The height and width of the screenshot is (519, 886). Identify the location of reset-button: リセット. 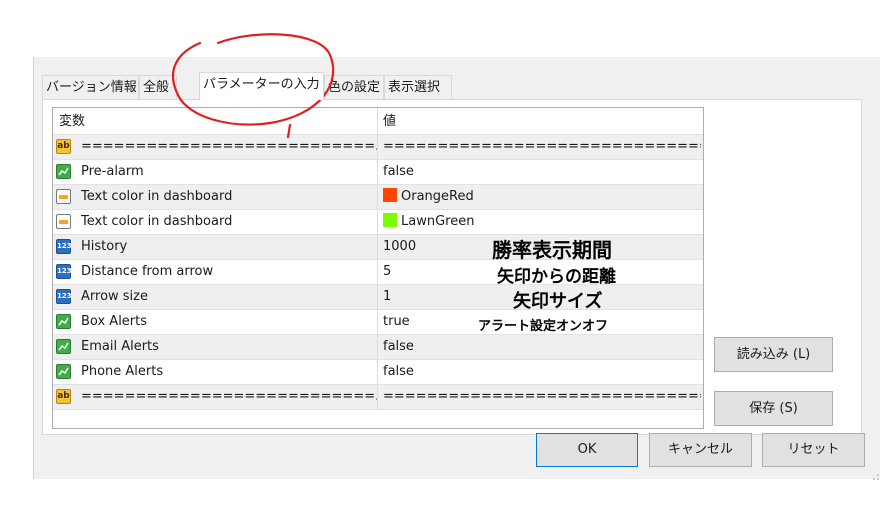
(813, 450).